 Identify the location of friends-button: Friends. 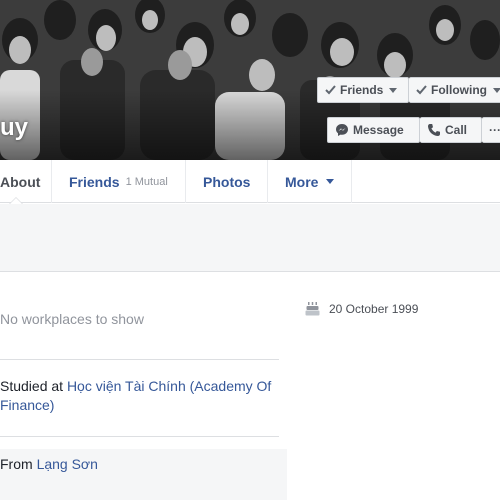
(363, 90).